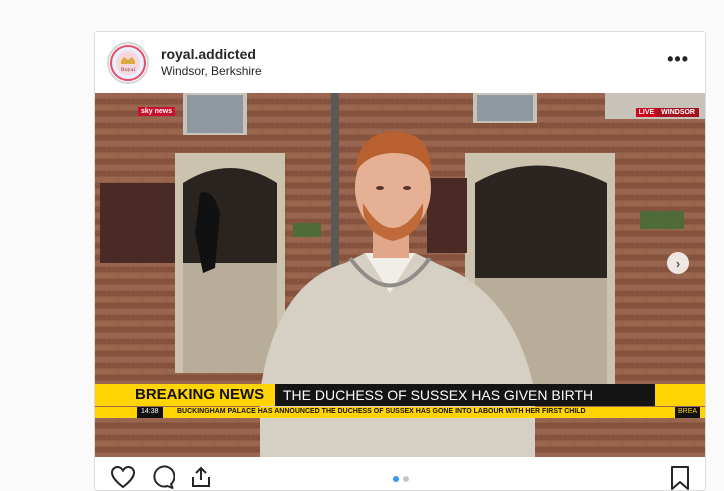 This screenshot has width=724, height=491. I want to click on chevron-right-icon: ›, so click(678, 263).